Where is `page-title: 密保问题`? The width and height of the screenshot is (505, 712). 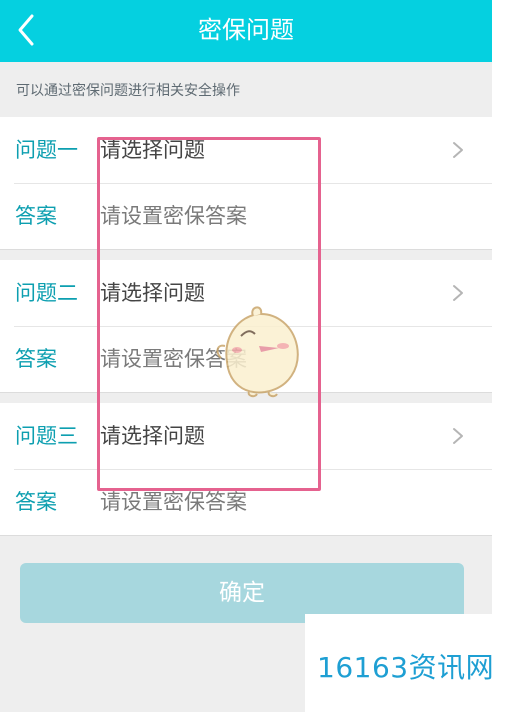 page-title: 密保问题 is located at coordinates (246, 30).